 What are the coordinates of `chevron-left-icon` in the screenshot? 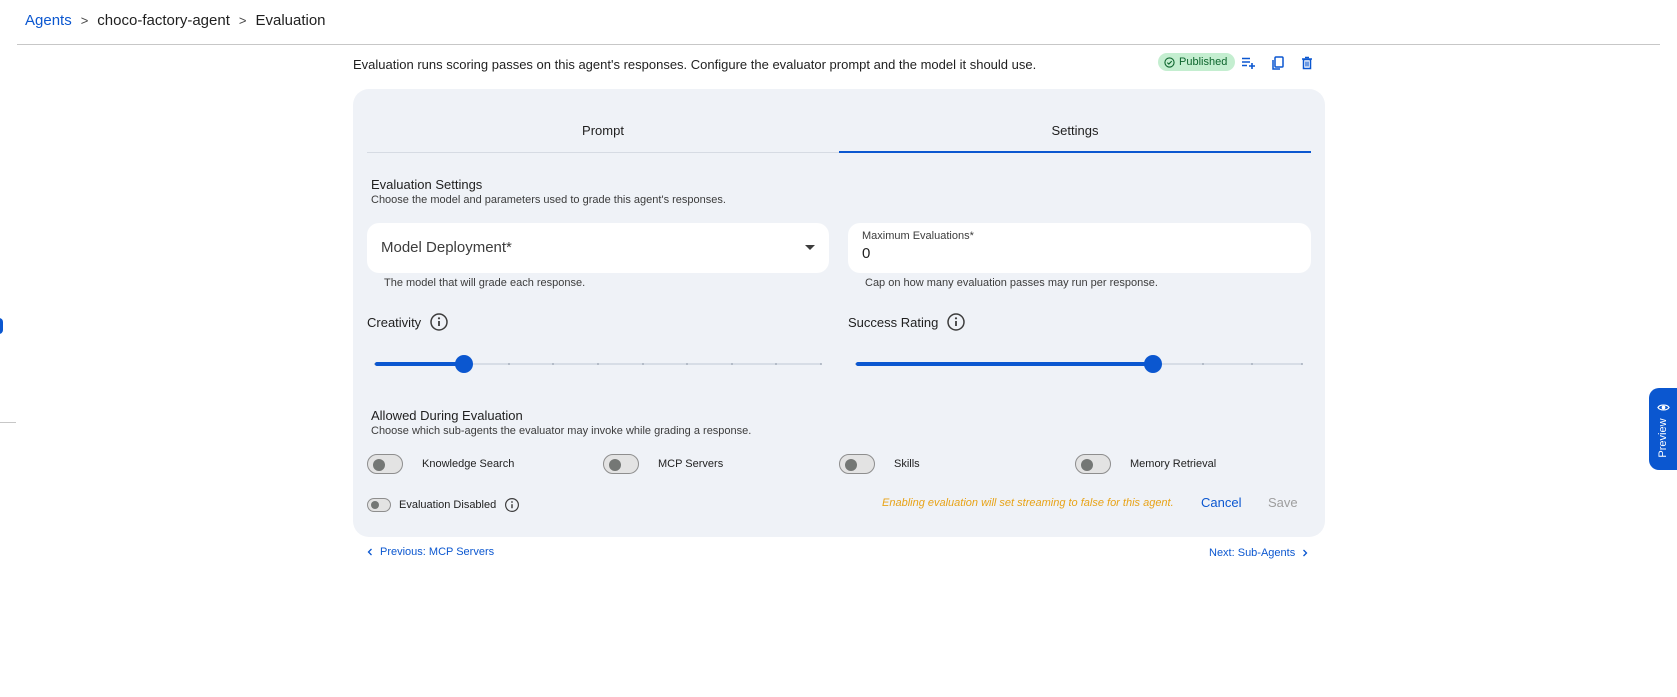 It's located at (369, 552).